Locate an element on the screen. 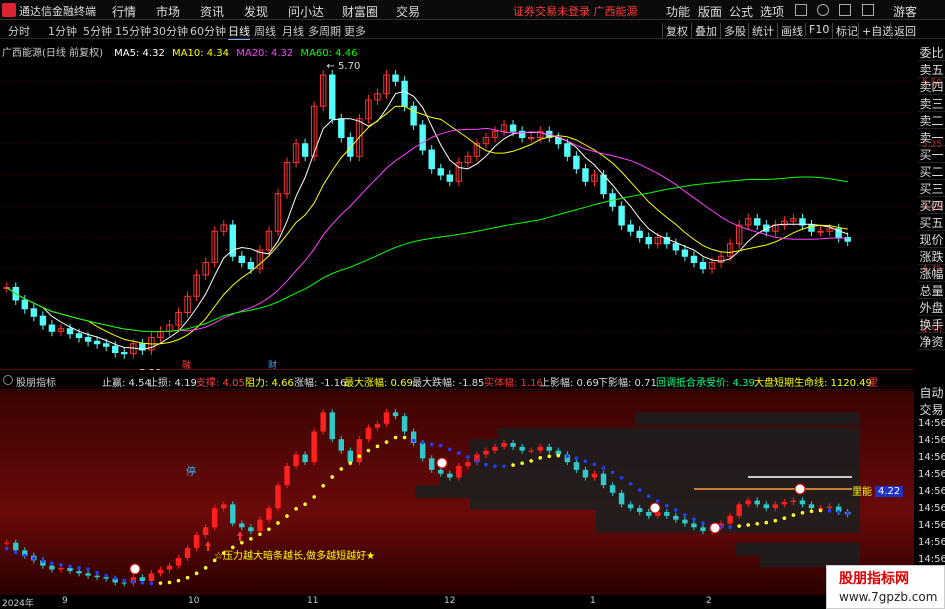 The image size is (945, 609). ma10-value: MA10: 4.34 is located at coordinates (201, 53).